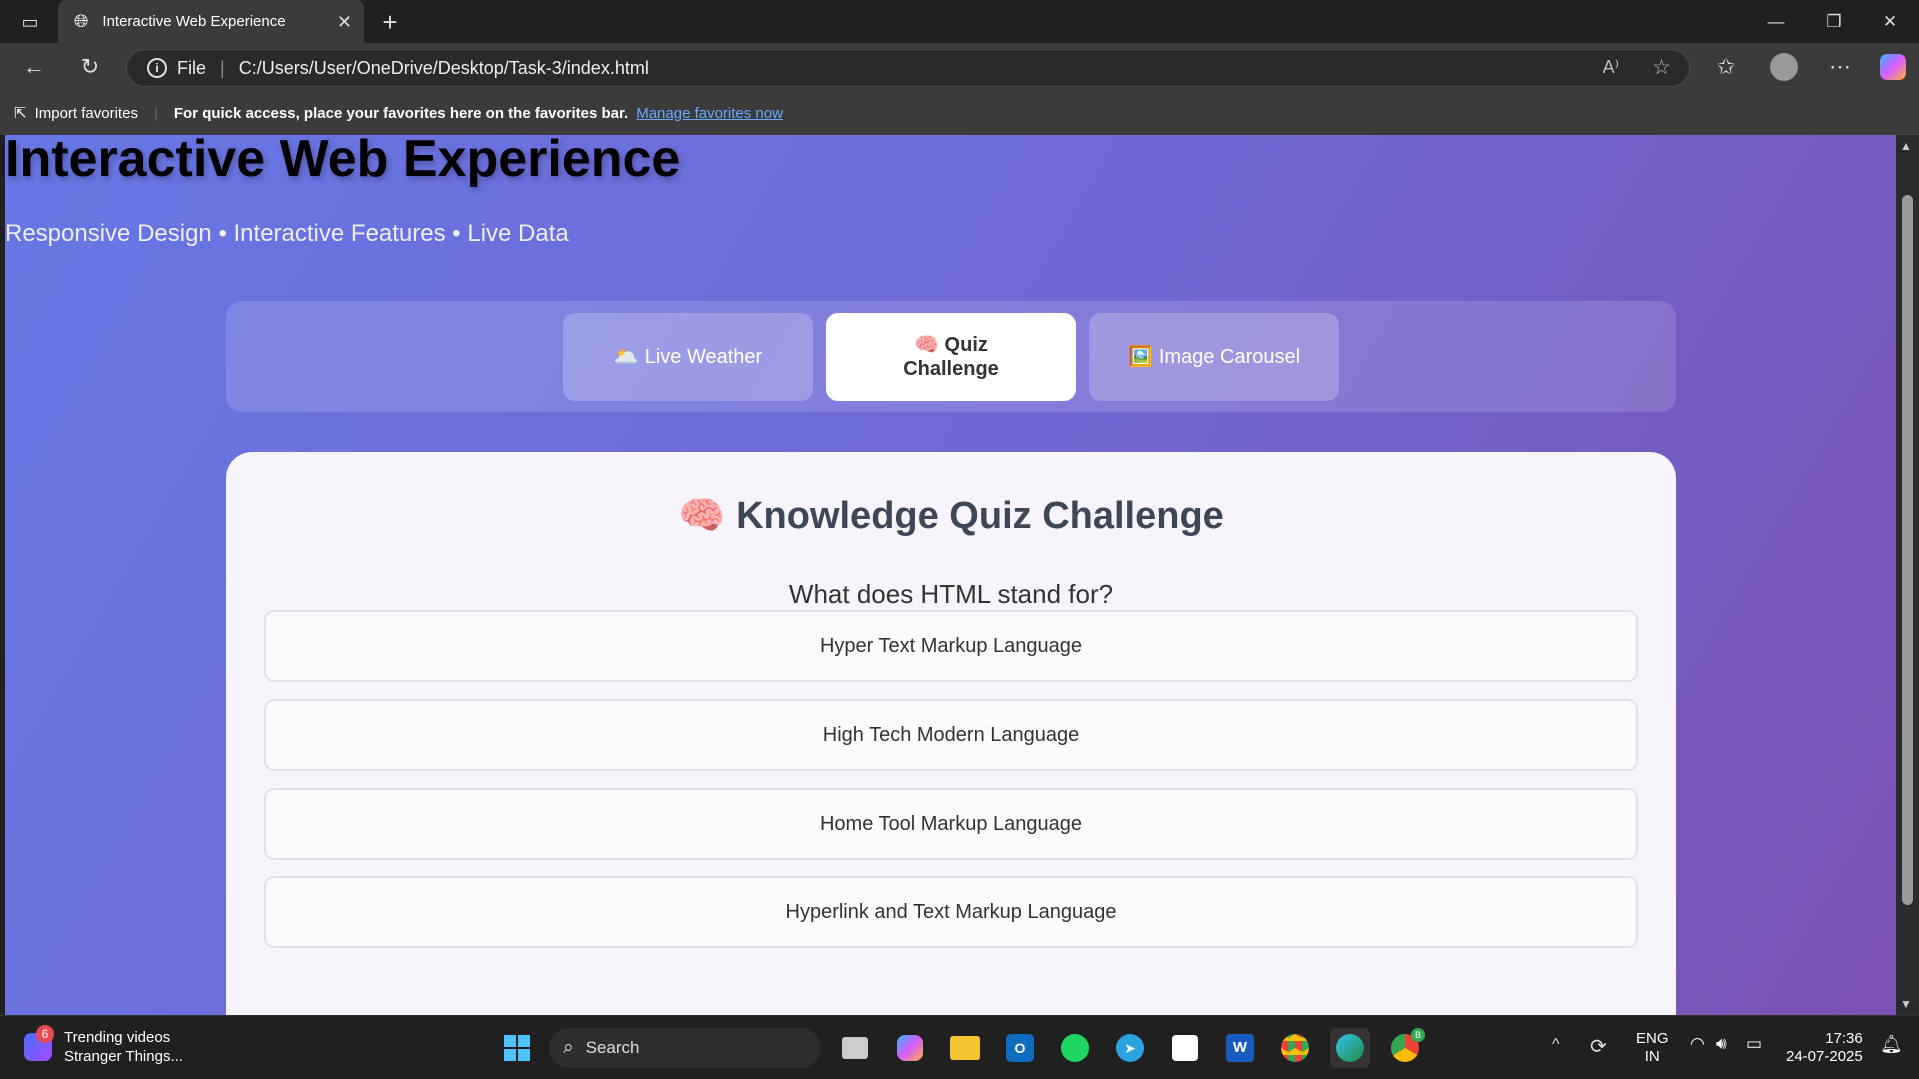 The height and width of the screenshot is (1079, 1919). Describe the element at coordinates (1350, 1048) in the screenshot. I see `edge-icon` at that location.